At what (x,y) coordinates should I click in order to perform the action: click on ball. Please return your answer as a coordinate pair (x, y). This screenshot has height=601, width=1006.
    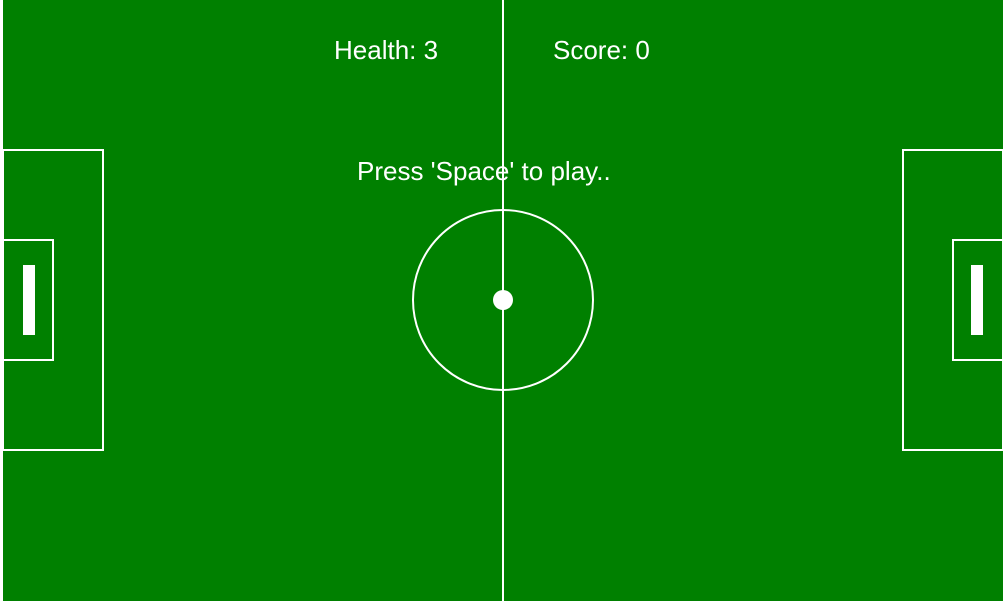
    Looking at the image, I should click on (503, 300).